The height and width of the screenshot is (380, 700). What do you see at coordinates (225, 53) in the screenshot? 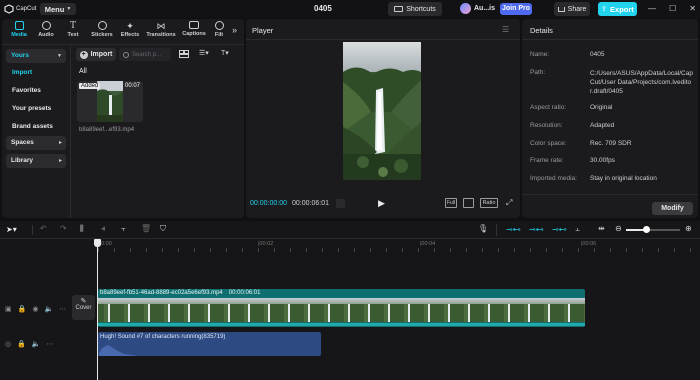
I see `filter-type-icon: T▾` at bounding box center [225, 53].